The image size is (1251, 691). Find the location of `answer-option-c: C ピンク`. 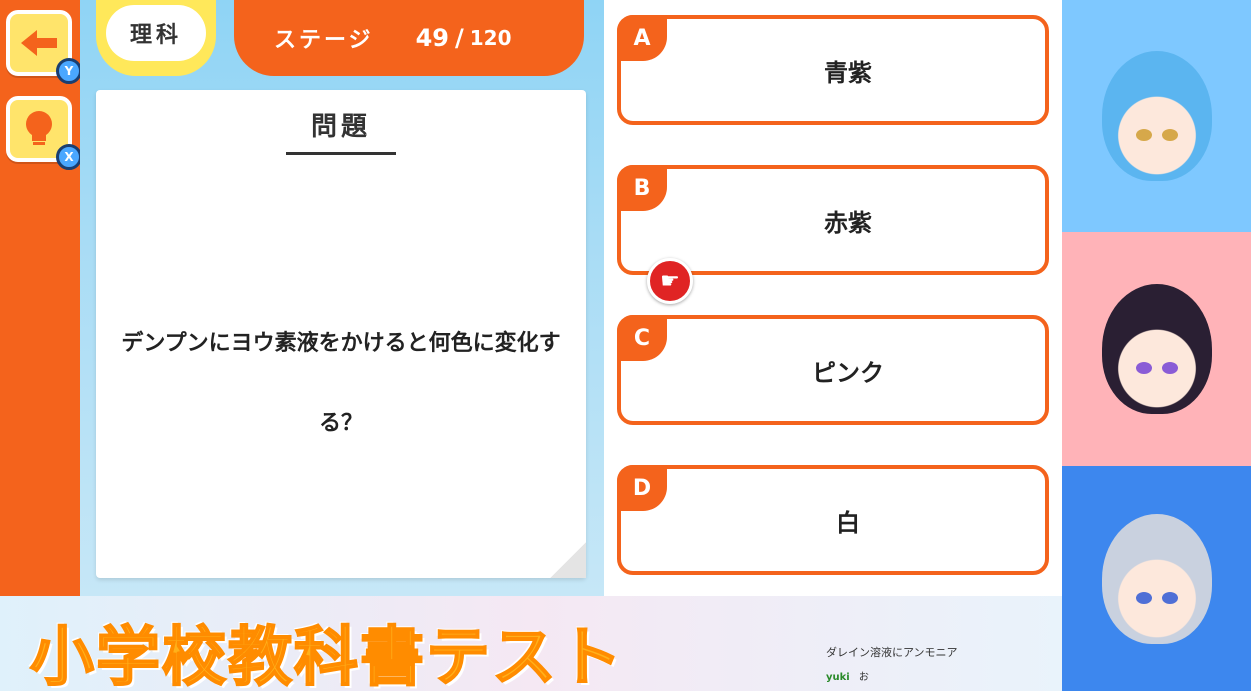

answer-option-c: C ピンク is located at coordinates (833, 370).